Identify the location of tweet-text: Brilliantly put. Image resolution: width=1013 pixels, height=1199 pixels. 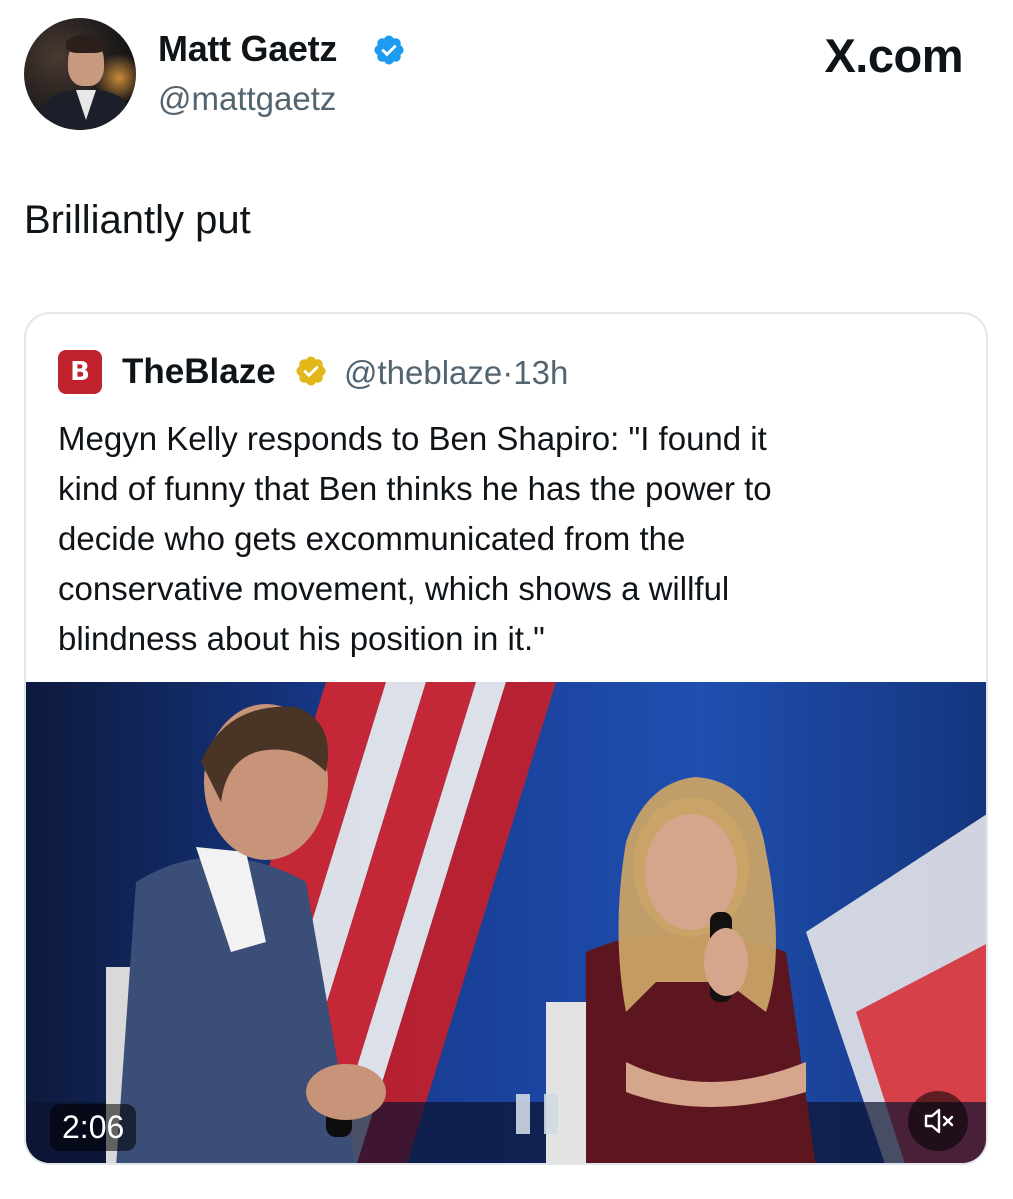
(137, 220).